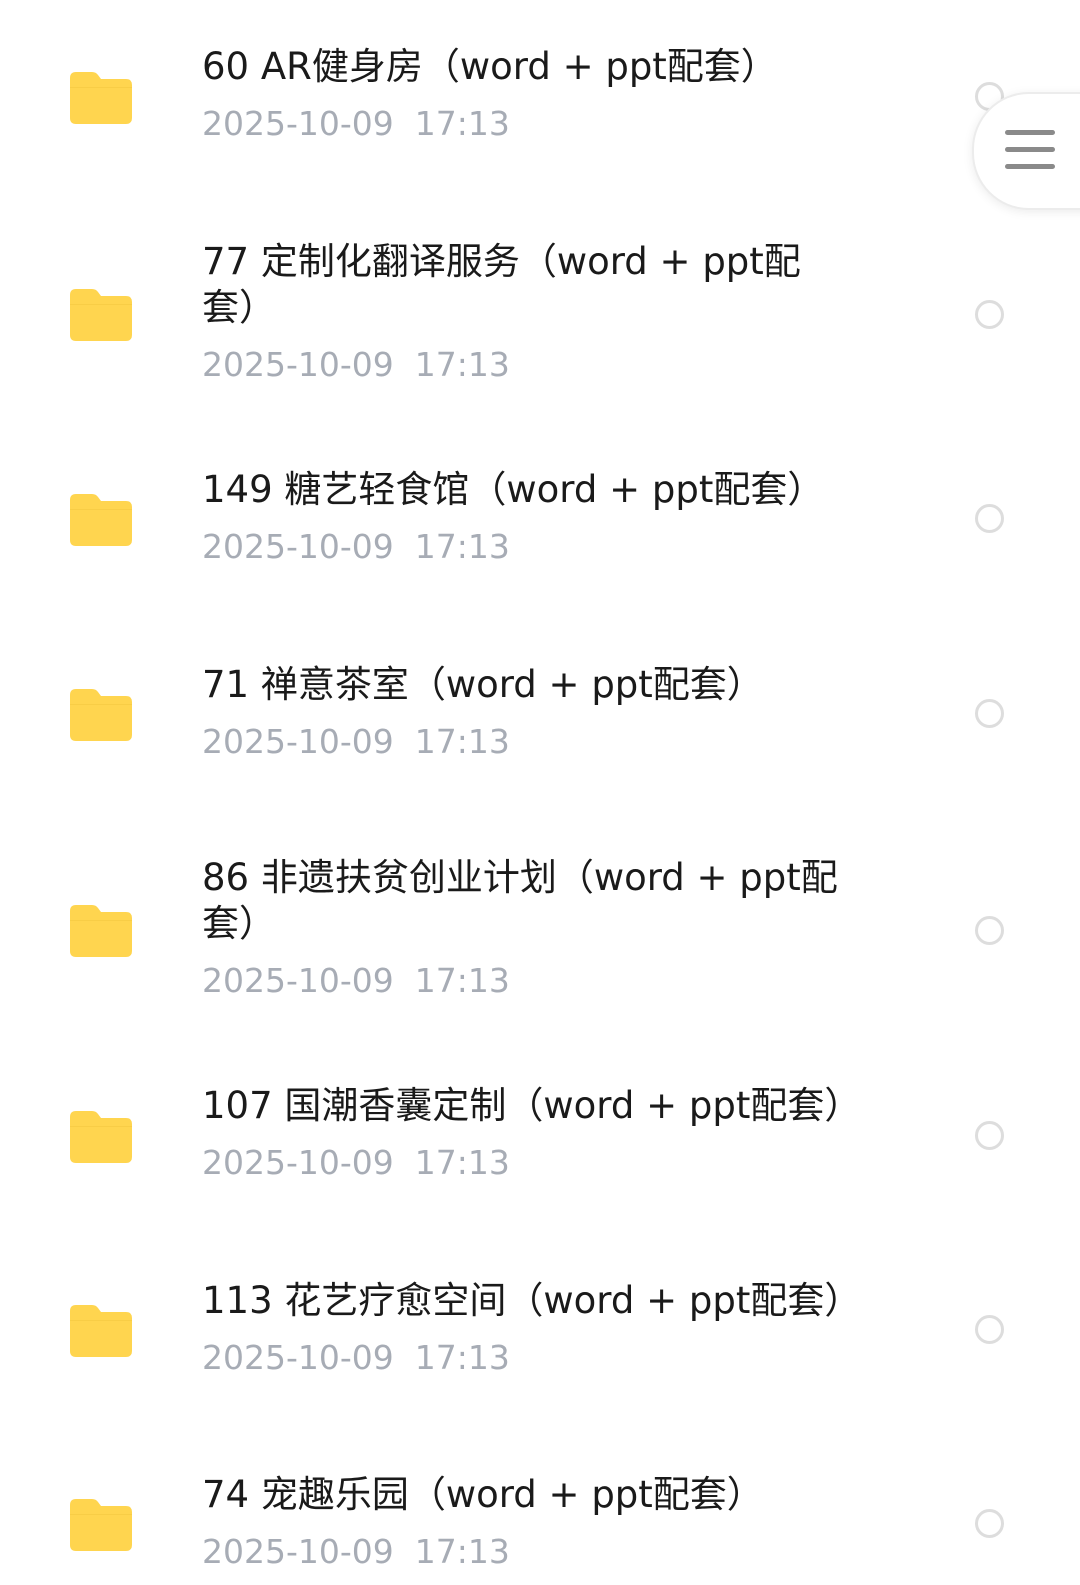 This screenshot has width=1080, height=1585. Describe the element at coordinates (547, 94) in the screenshot. I see `file-text: 60 AR健身房（word + ppt配套） 2025-10-09 17:13` at that location.